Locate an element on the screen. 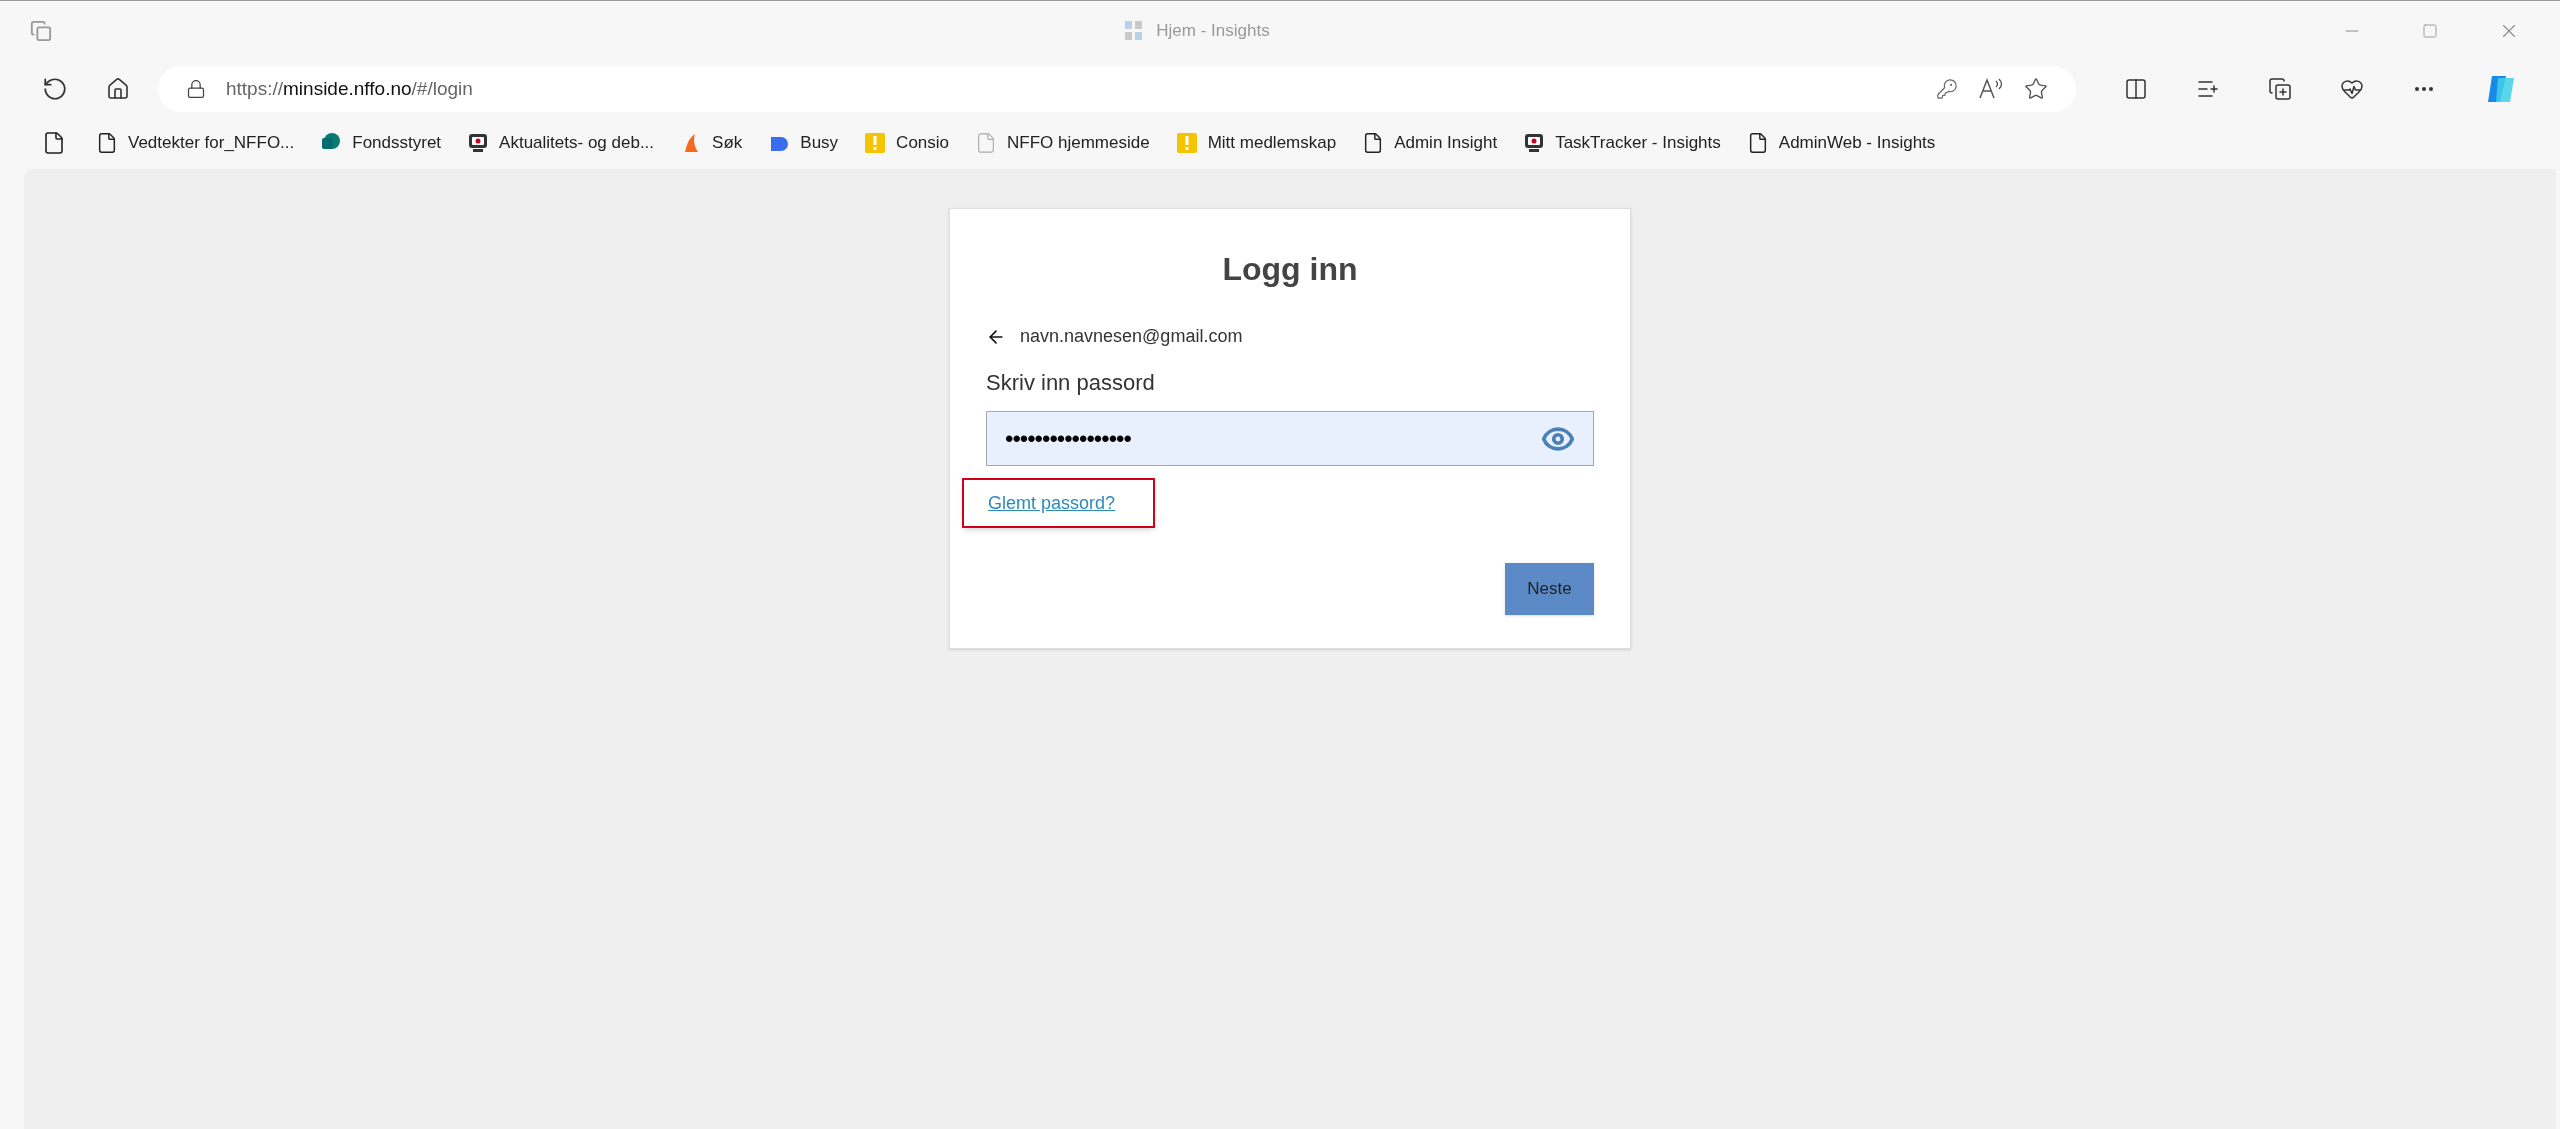  app-logo-icon is located at coordinates (1134, 31).